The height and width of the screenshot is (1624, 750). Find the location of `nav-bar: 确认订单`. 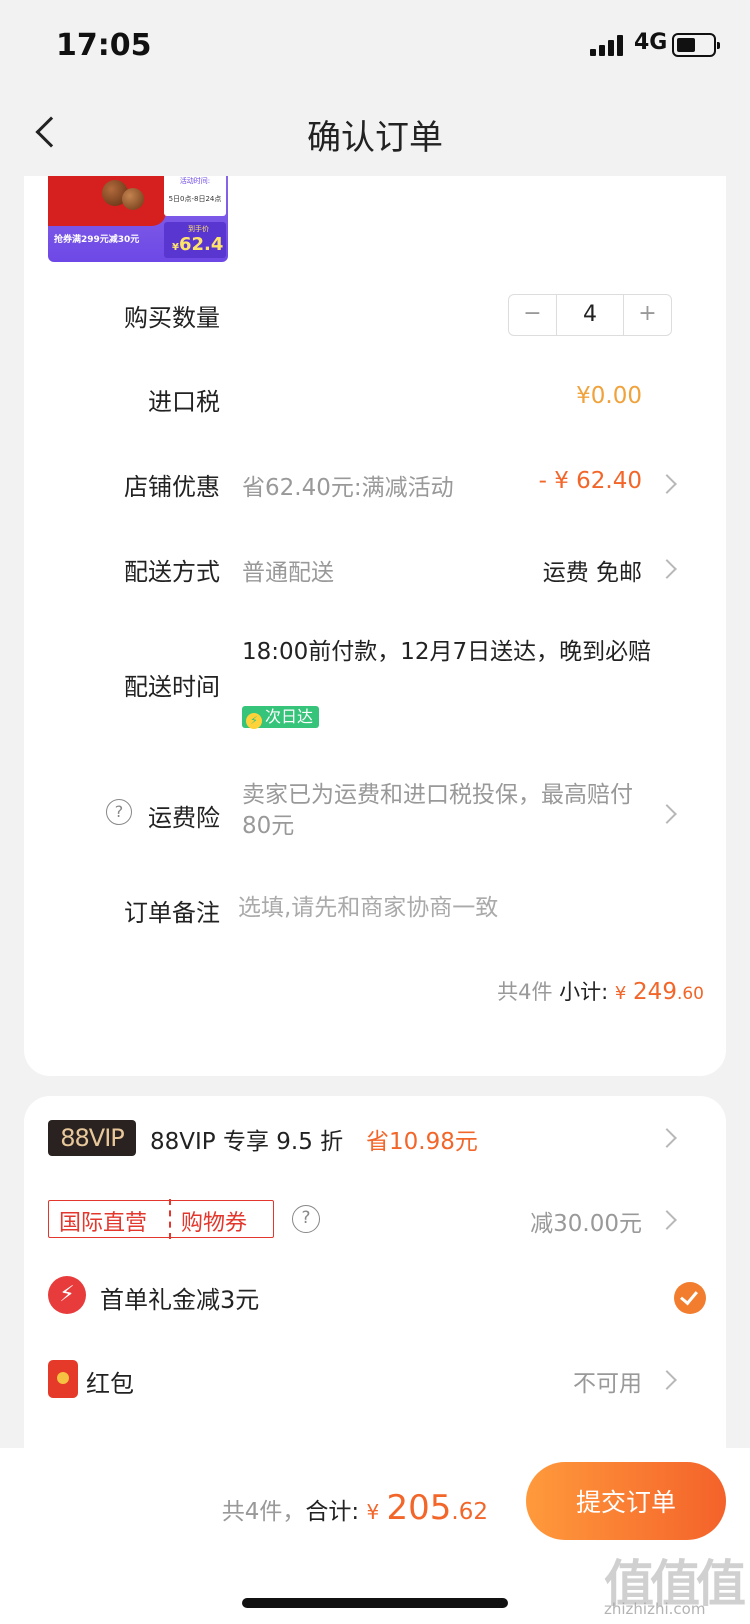

nav-bar: 确认订单 is located at coordinates (375, 133).